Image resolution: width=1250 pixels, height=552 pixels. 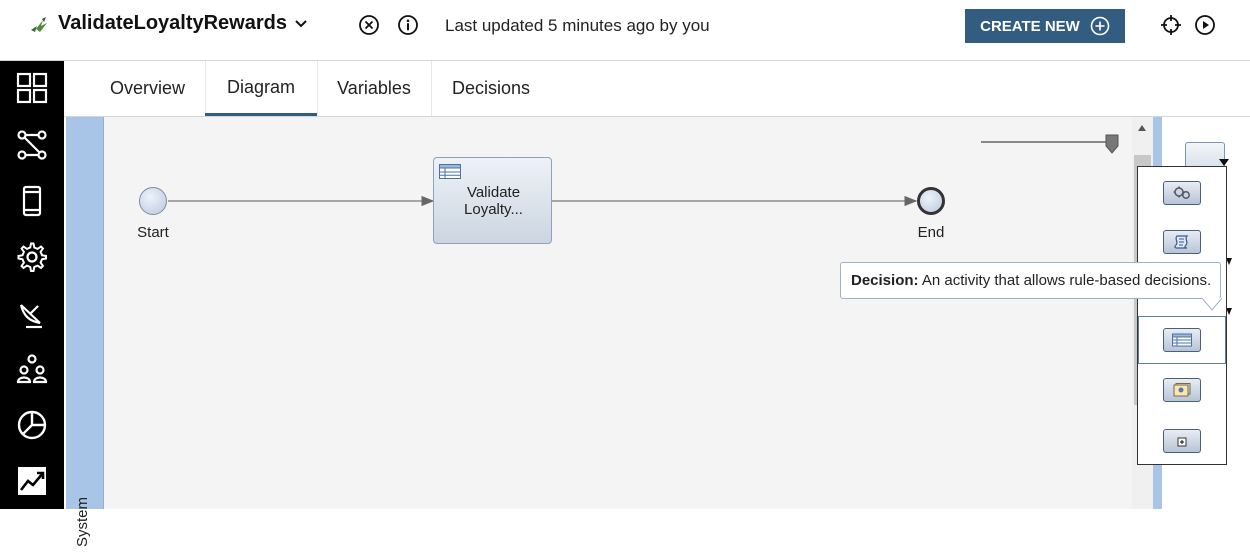 What do you see at coordinates (931, 232) in the screenshot?
I see `end-event-label: End` at bounding box center [931, 232].